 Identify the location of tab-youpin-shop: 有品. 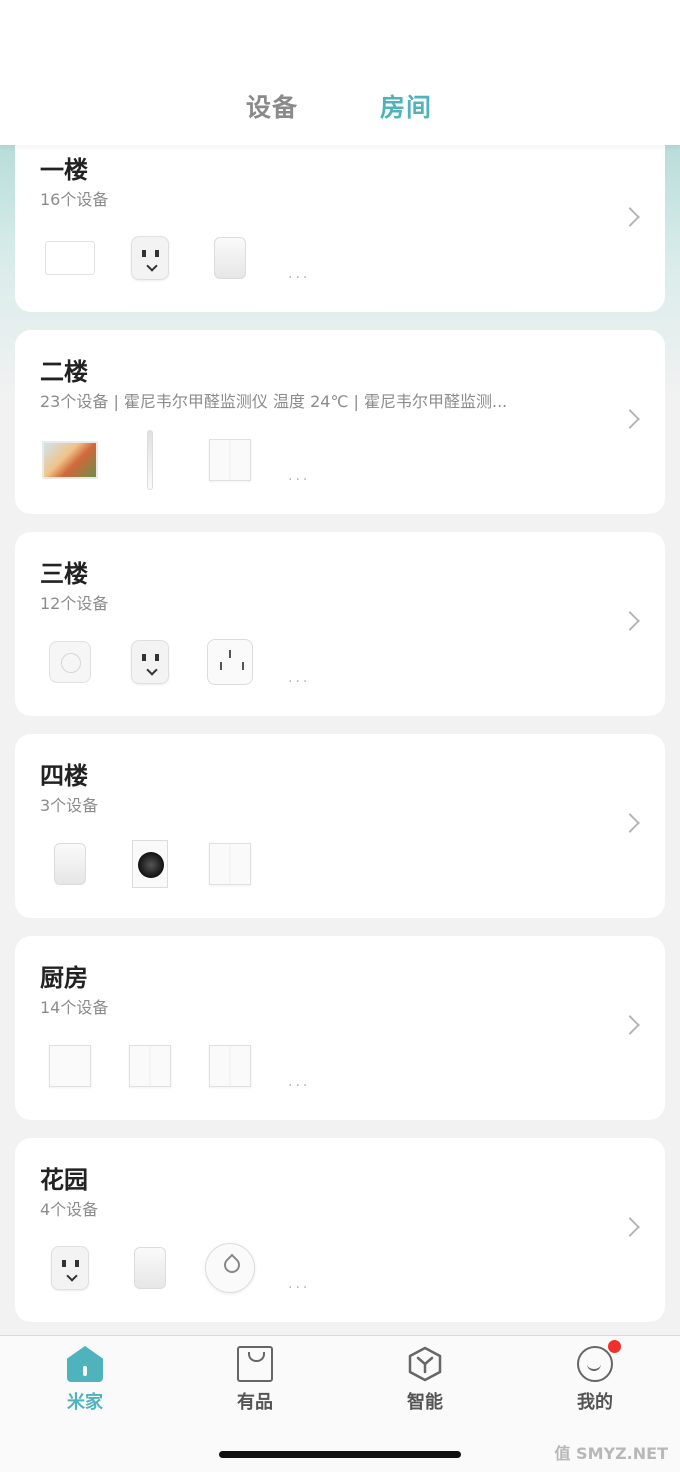
(255, 1386).